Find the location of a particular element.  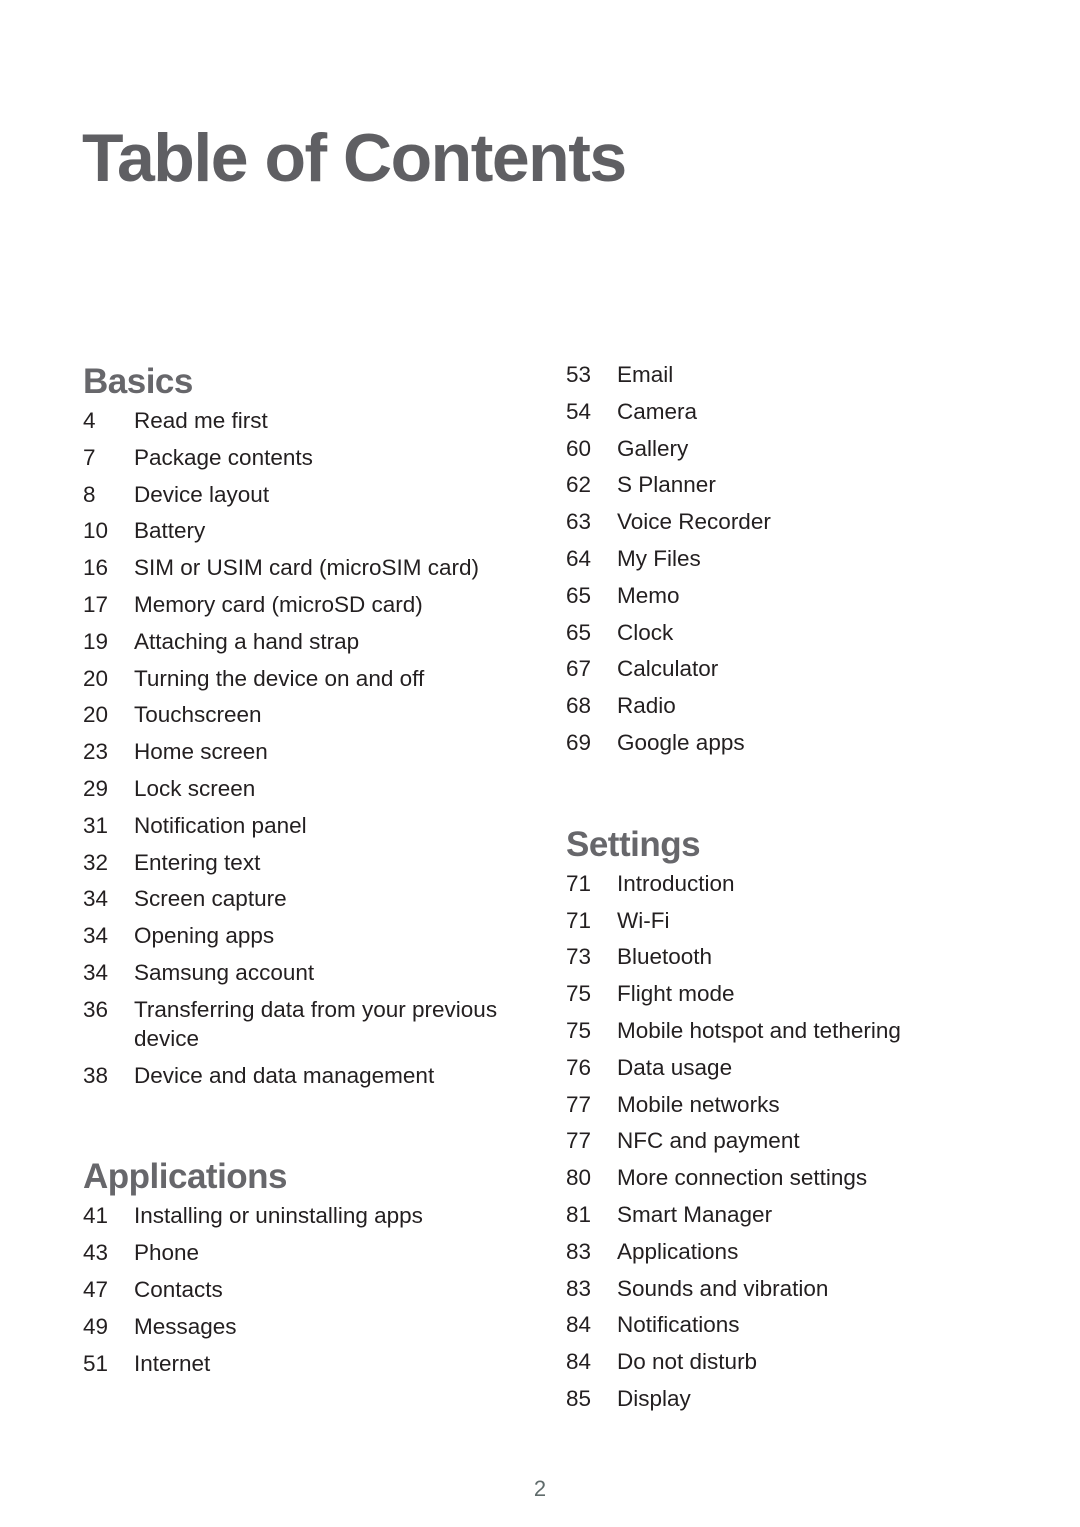

toc-entry-label: Device layout is located at coordinates (202, 494).